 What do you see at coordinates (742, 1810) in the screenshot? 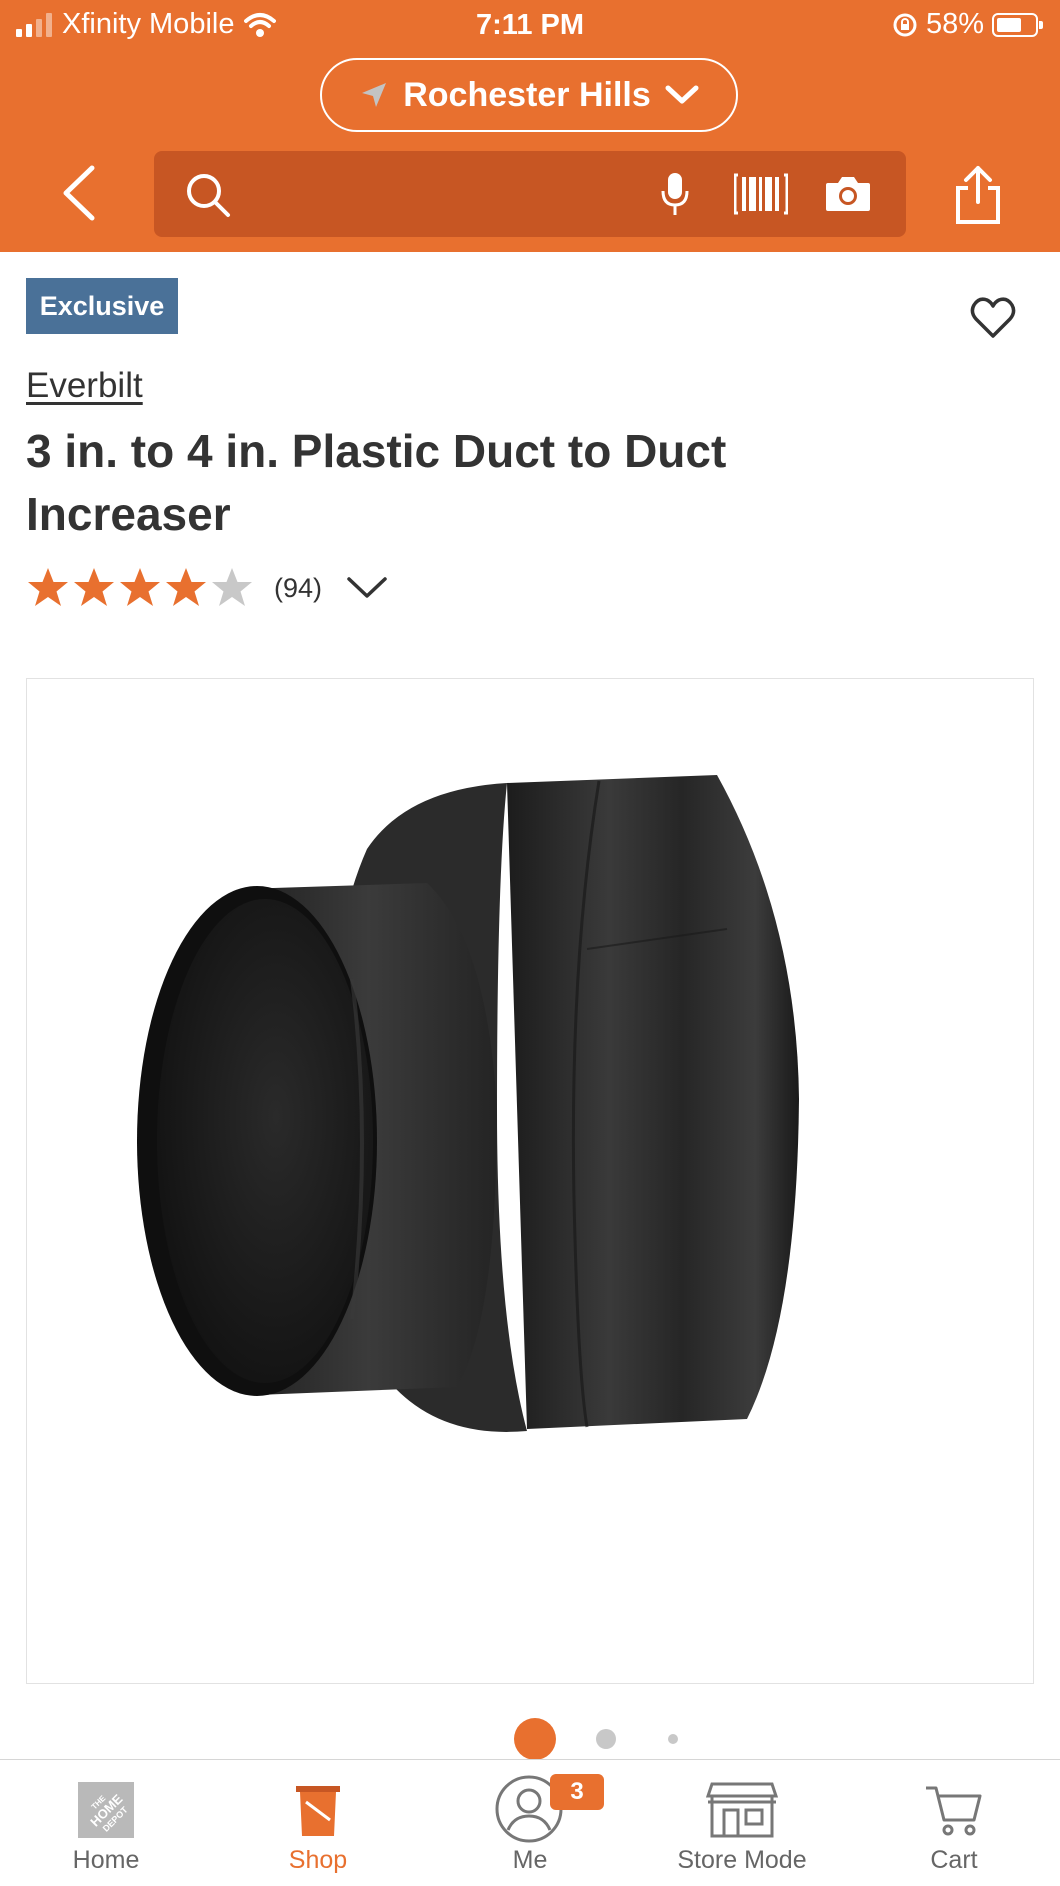
I see `store-icon` at bounding box center [742, 1810].